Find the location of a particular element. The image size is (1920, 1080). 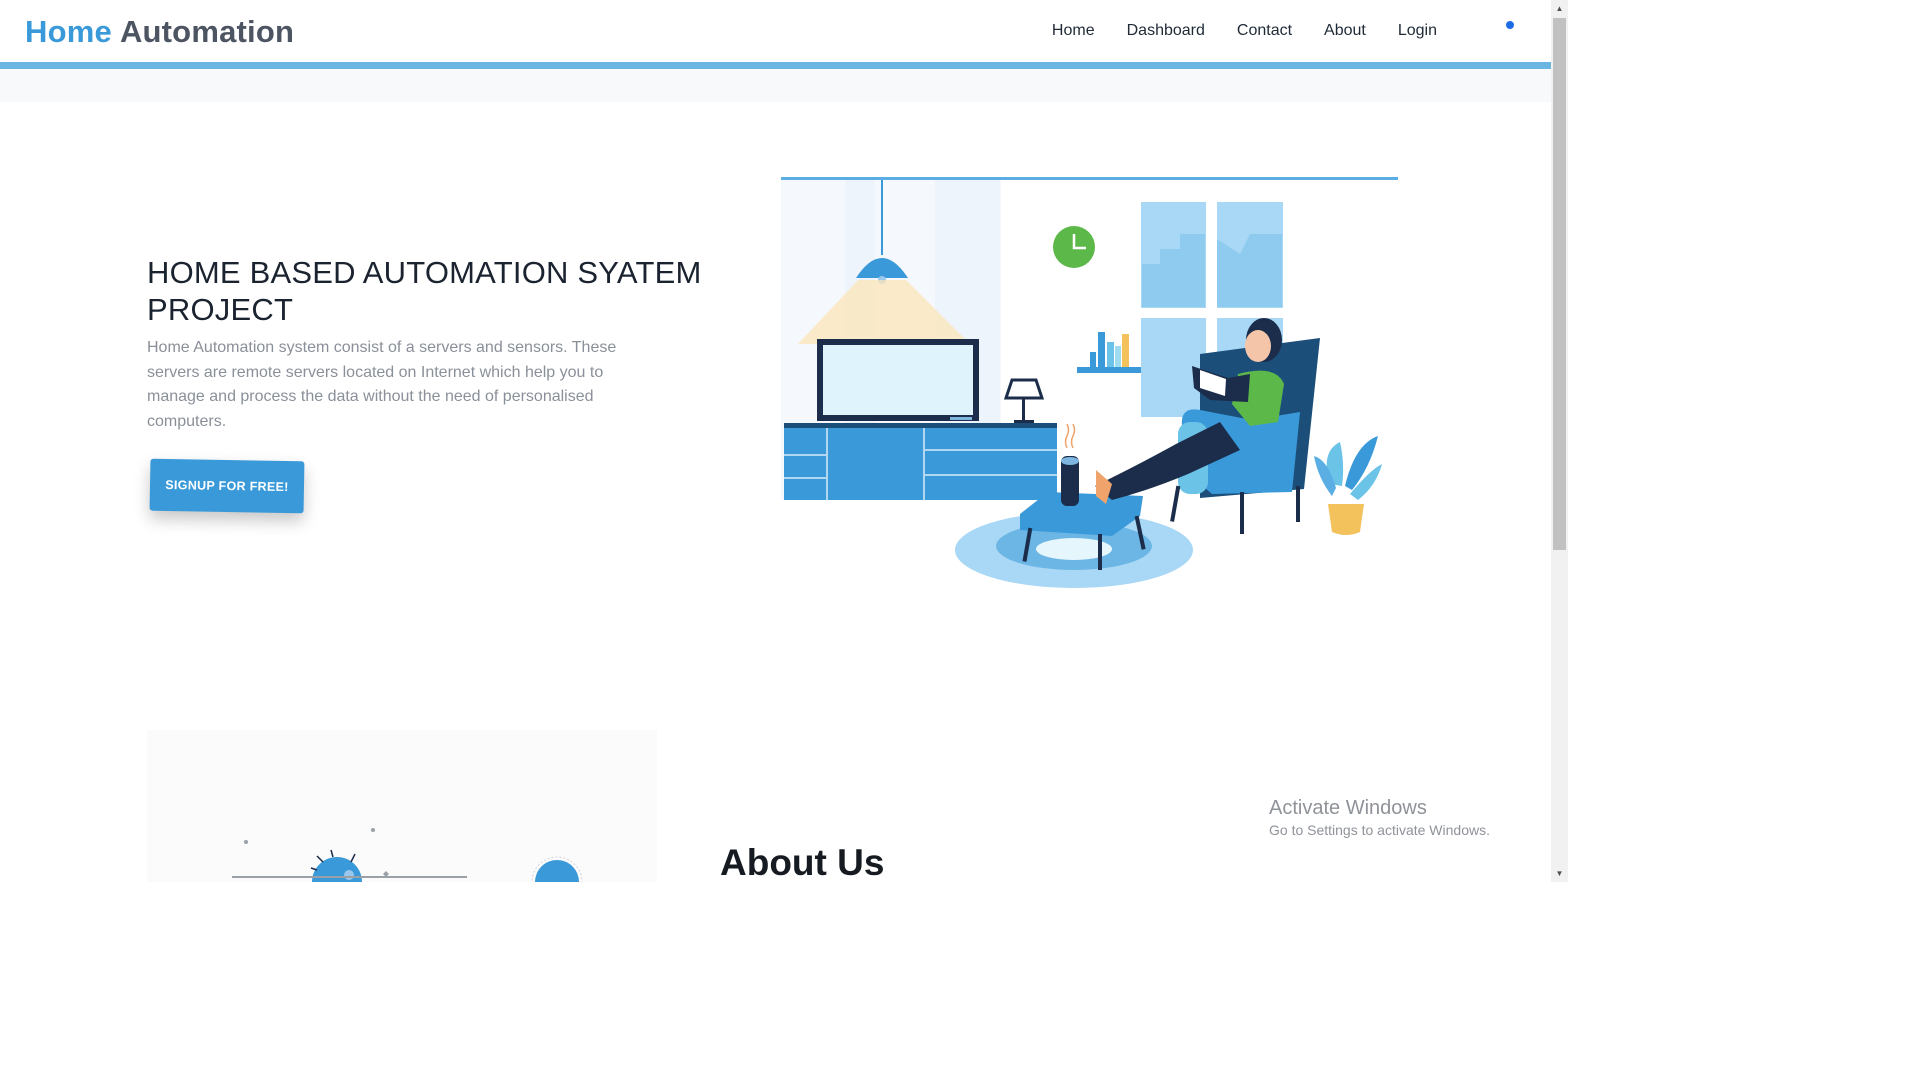

bulb-highlight is located at coordinates (349, 875).